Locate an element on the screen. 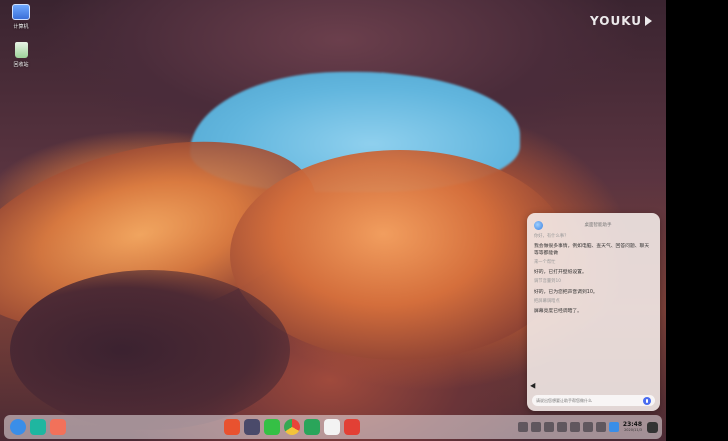 The image size is (728, 441). tray-assistant-icon is located at coordinates (613, 427).